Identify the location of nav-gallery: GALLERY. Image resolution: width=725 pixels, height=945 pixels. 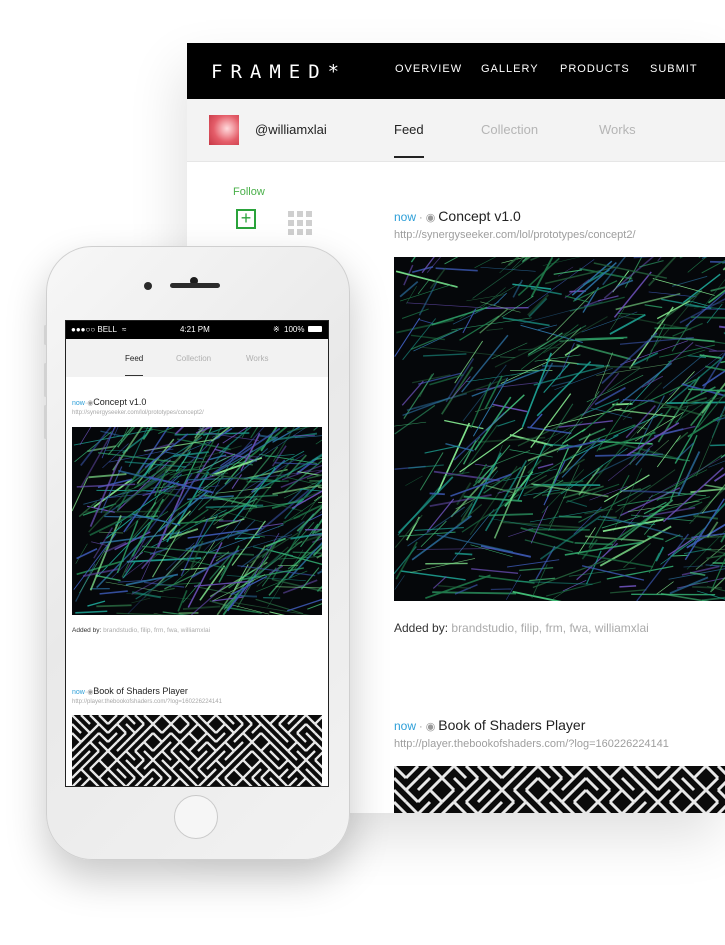
(510, 69).